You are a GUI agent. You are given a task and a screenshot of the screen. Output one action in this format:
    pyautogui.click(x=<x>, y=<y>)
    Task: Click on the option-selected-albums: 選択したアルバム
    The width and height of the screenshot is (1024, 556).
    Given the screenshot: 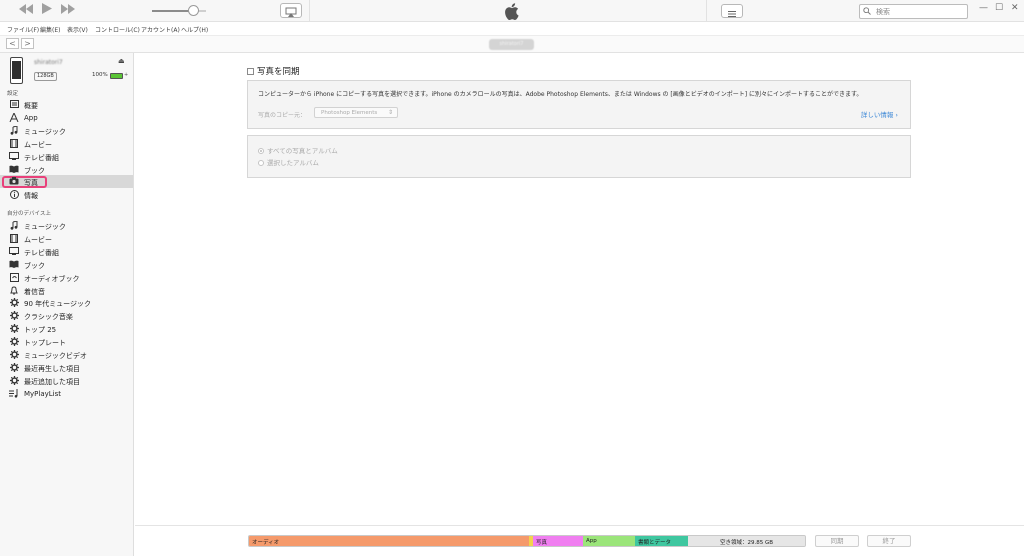 What is the action you would take?
    pyautogui.click(x=288, y=162)
    